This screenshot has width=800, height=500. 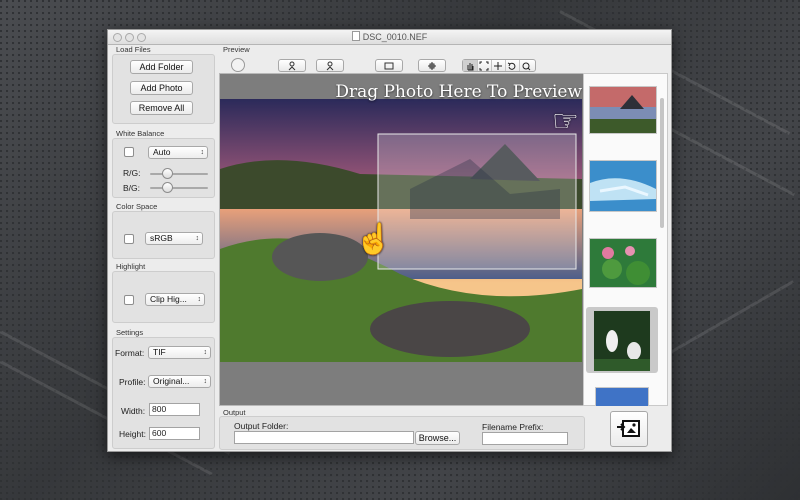 What do you see at coordinates (141, 37) in the screenshot?
I see `zoom-window-button` at bounding box center [141, 37].